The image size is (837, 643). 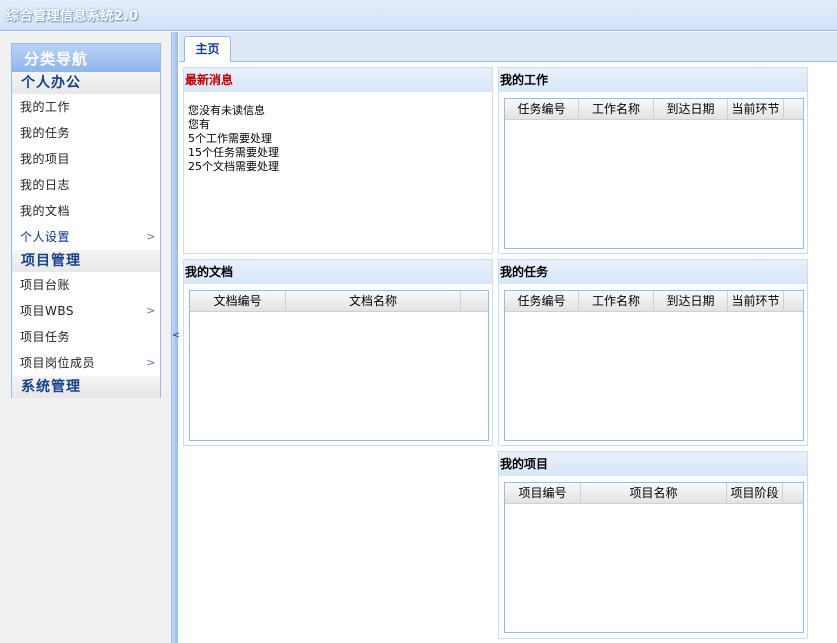 I want to click on portlet-my-work: 我的工作 任务编号 工作名称 到达日期 当前环节, so click(x=653, y=160).